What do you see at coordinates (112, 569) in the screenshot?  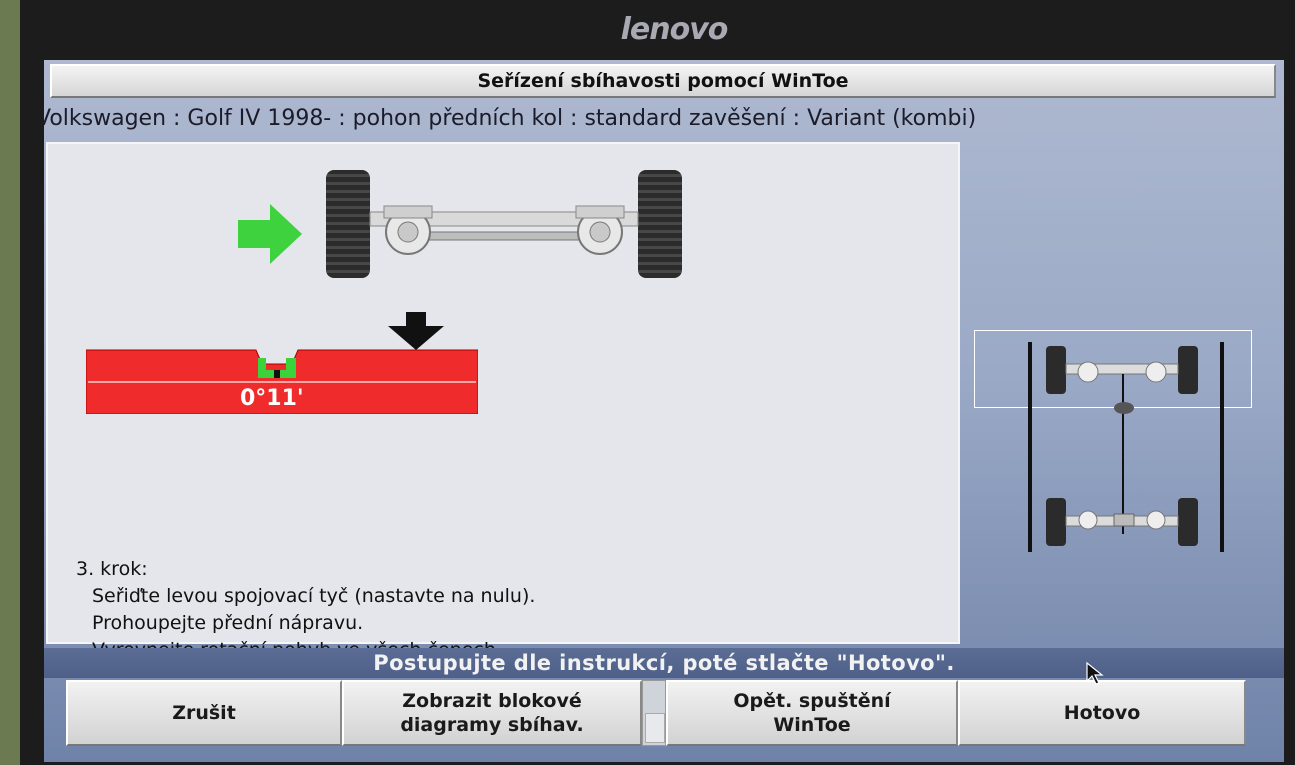 I see `step-label: 3. krok:` at bounding box center [112, 569].